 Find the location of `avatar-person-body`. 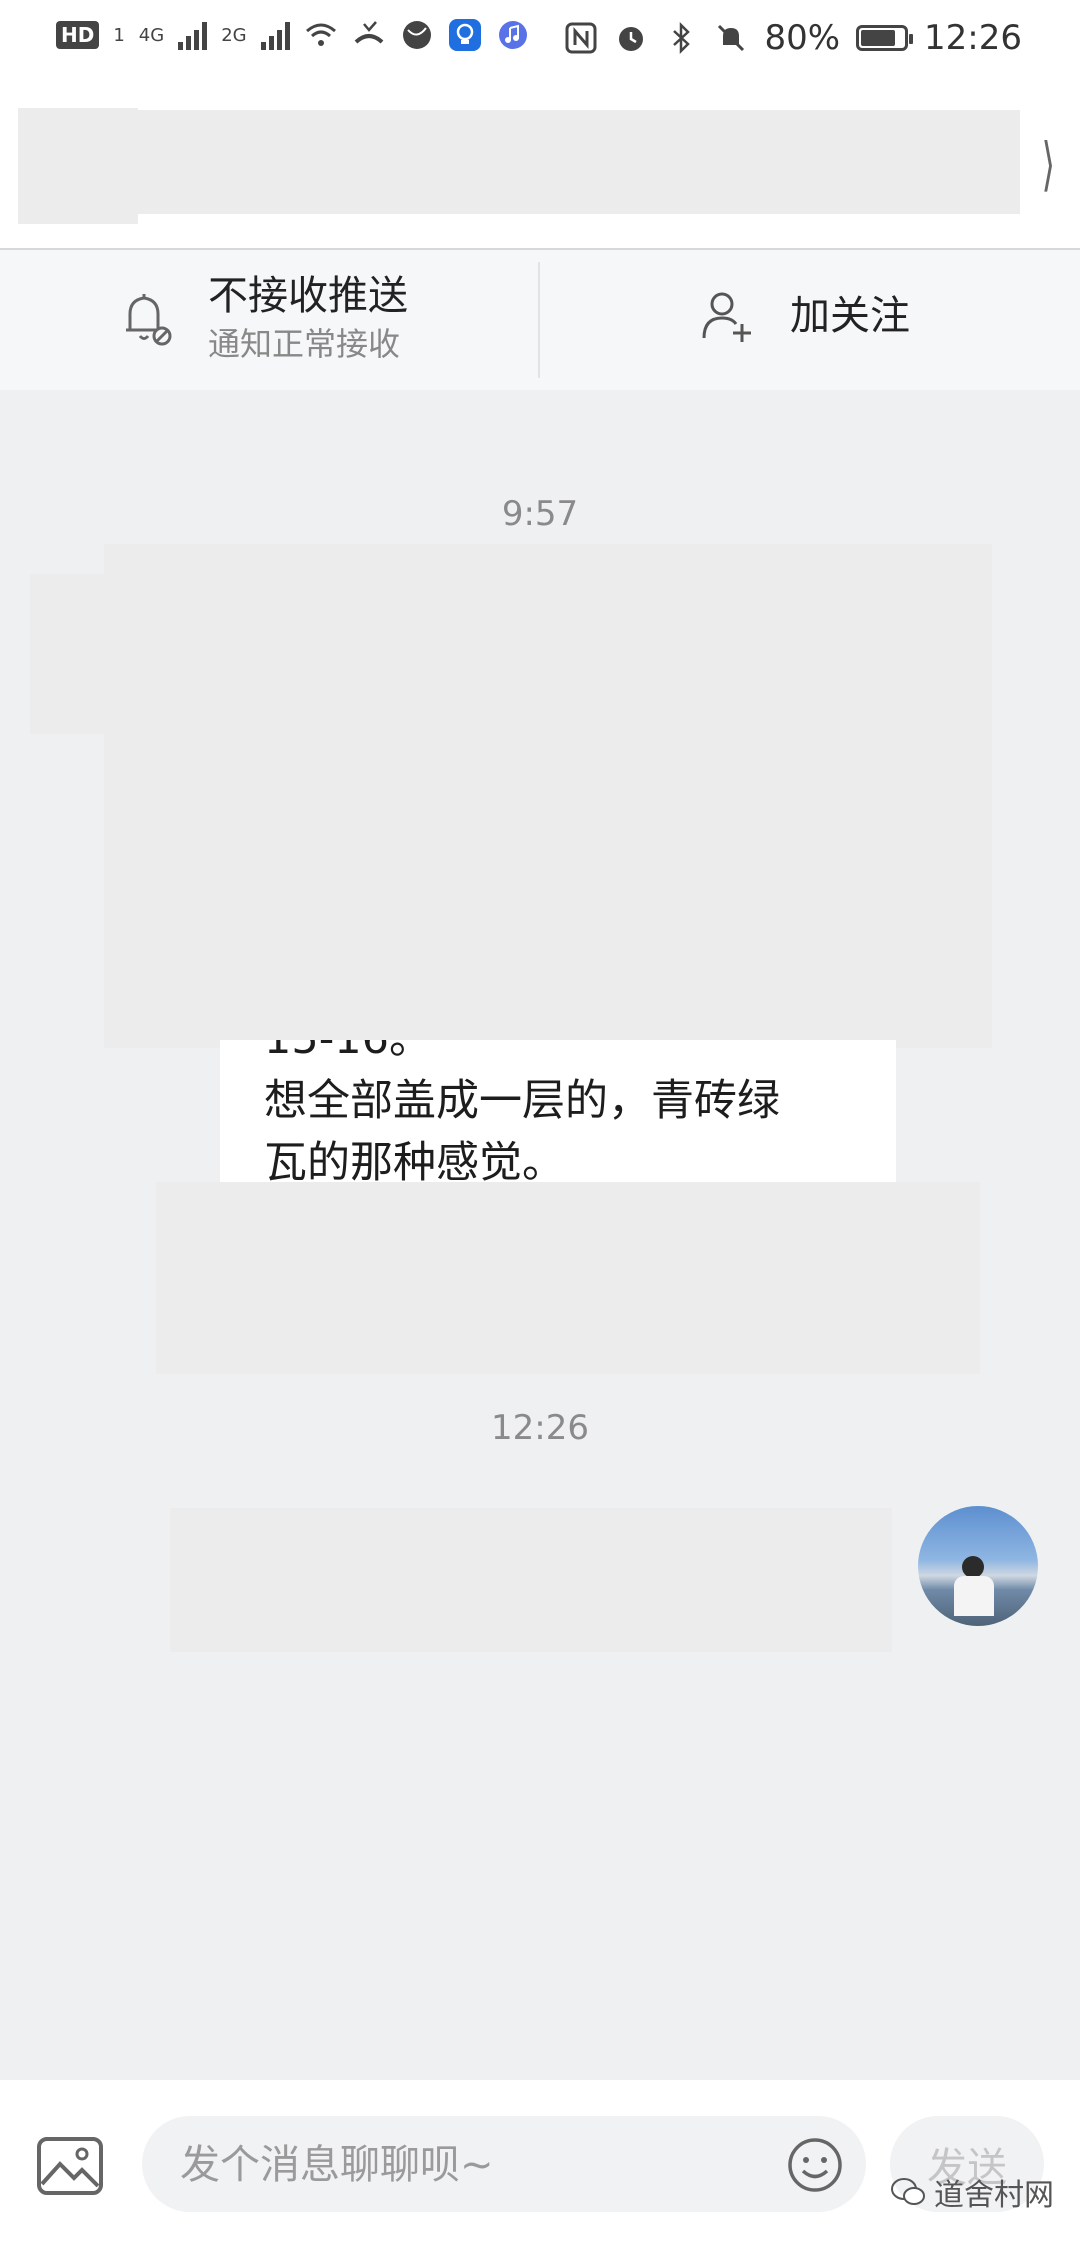

avatar-person-body is located at coordinates (974, 1596).